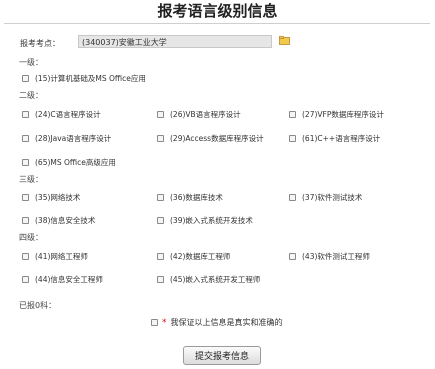  What do you see at coordinates (58, 197) in the screenshot?
I see `option-label: (35)网络技术` at bounding box center [58, 197].